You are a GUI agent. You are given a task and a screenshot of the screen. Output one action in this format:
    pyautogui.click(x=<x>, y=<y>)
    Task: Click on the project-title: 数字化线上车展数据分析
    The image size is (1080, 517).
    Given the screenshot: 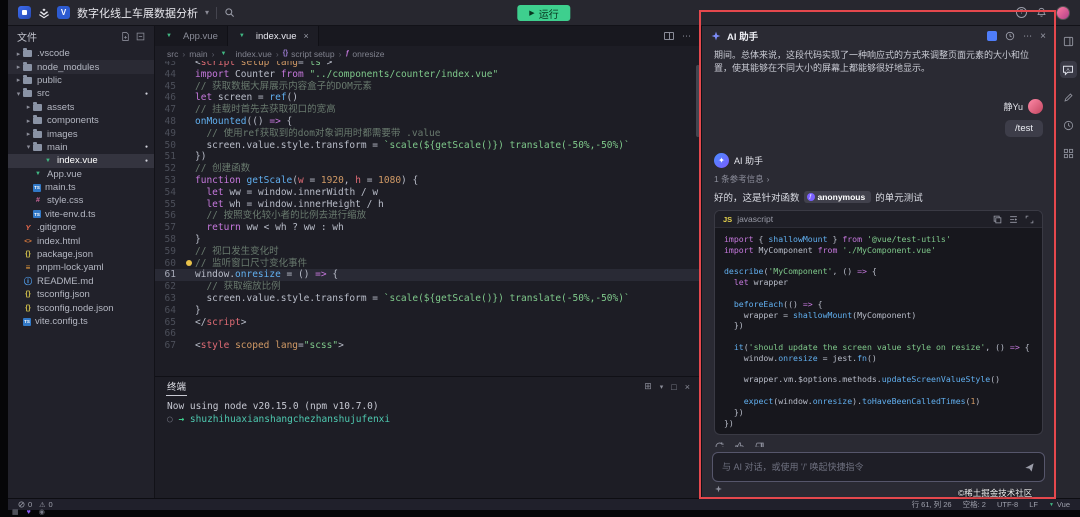 What is the action you would take?
    pyautogui.click(x=137, y=13)
    